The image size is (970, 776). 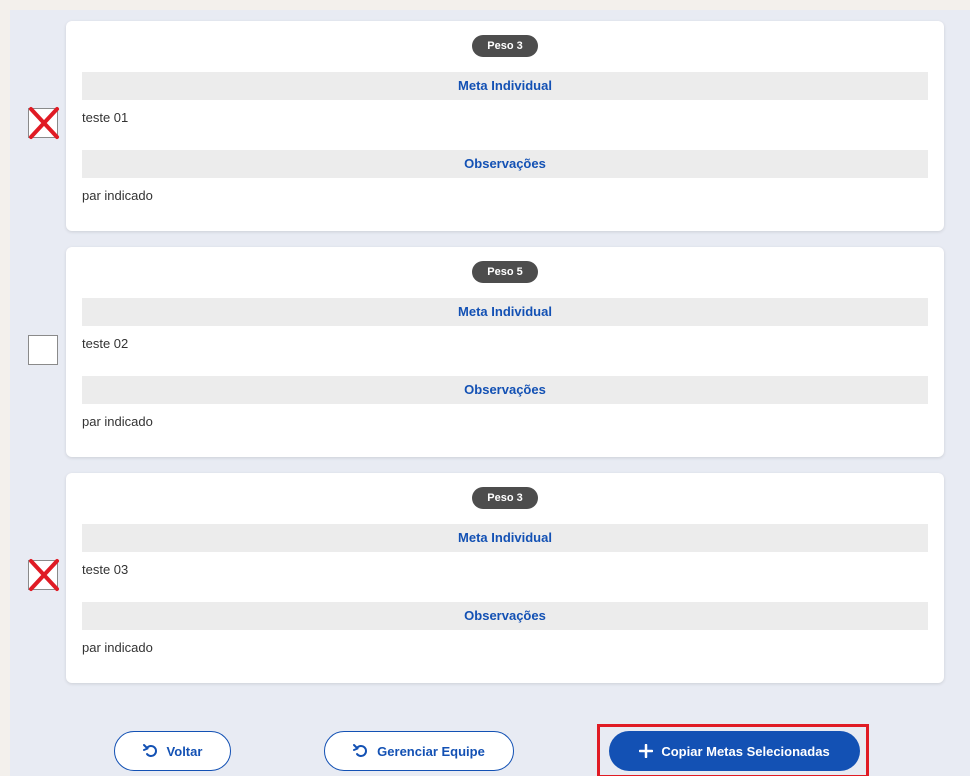 I want to click on plus-icon, so click(x=646, y=751).